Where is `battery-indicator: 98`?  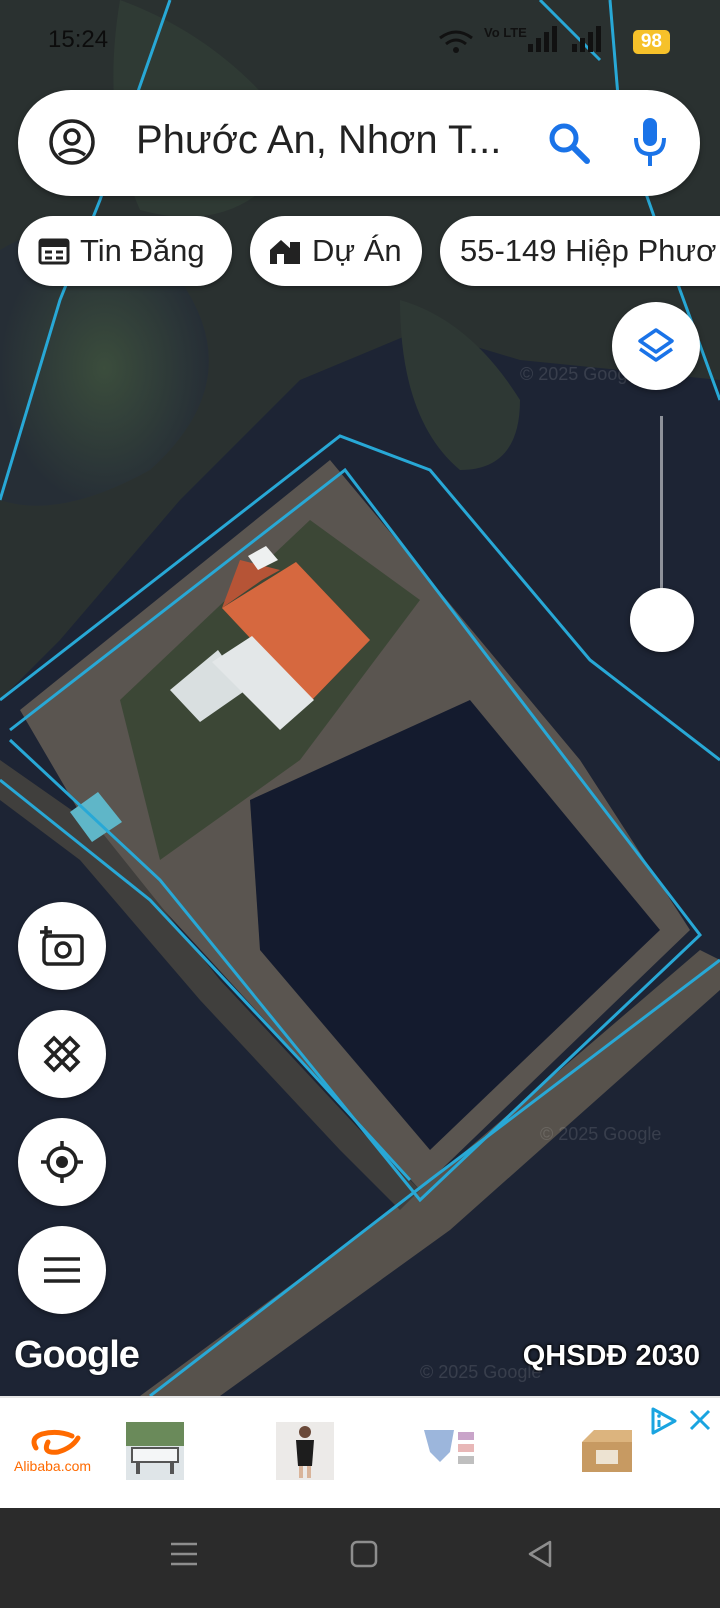
battery-indicator: 98 is located at coordinates (651, 42).